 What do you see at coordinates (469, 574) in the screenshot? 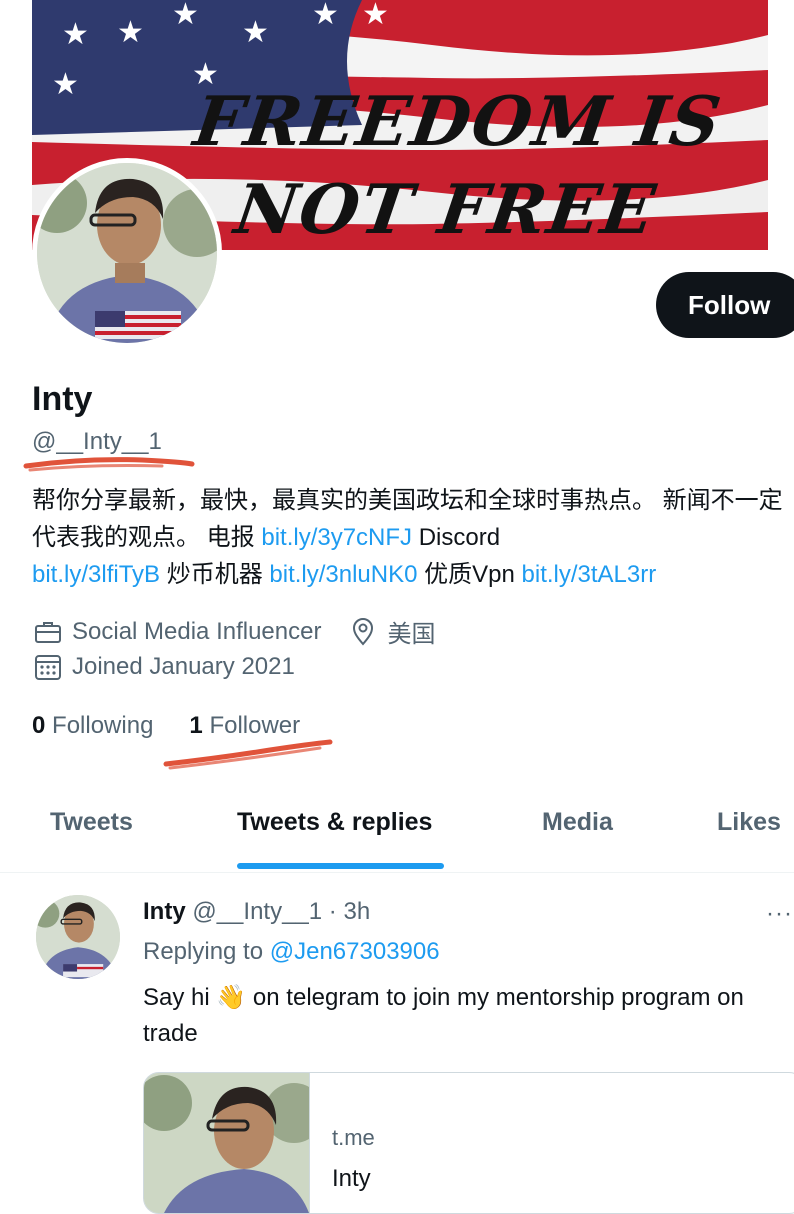
I see `bio-text: 优质Vpn` at bounding box center [469, 574].